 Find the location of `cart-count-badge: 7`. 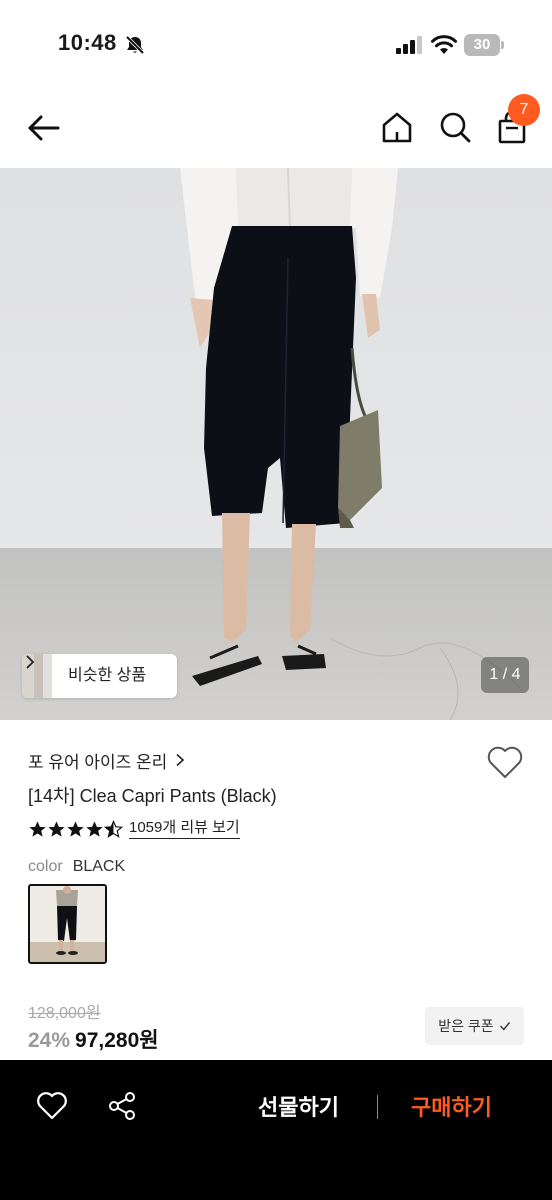

cart-count-badge: 7 is located at coordinates (524, 110).